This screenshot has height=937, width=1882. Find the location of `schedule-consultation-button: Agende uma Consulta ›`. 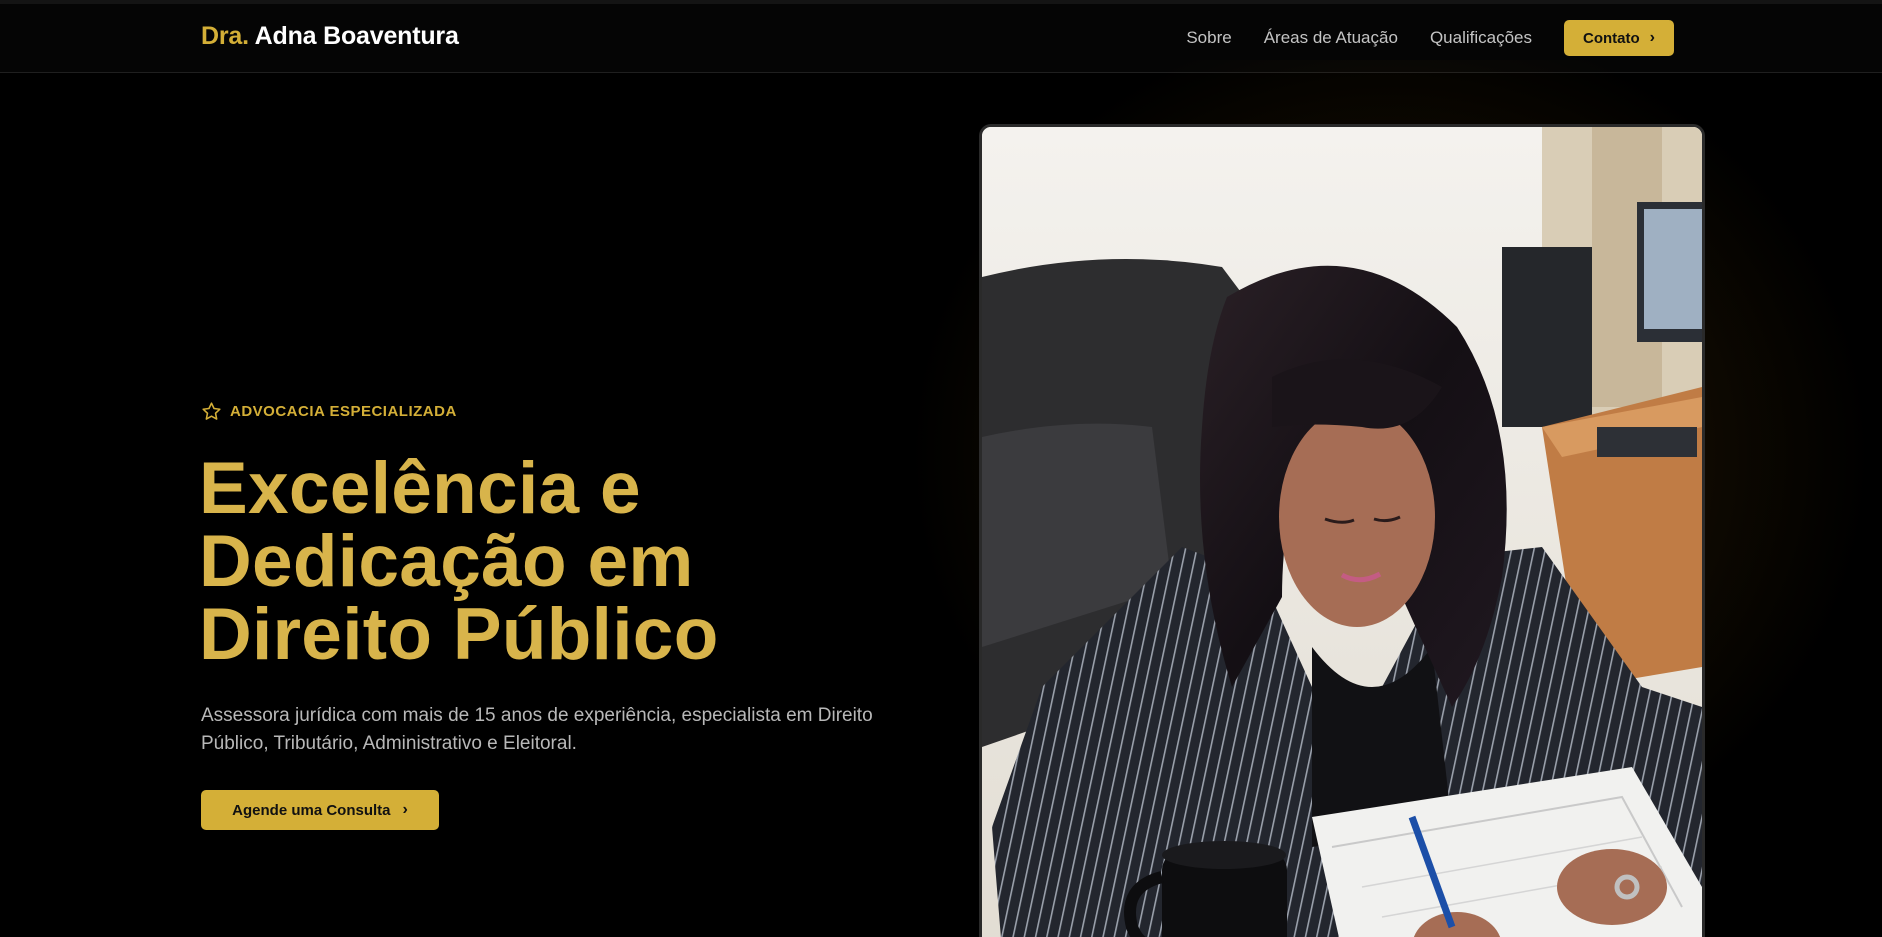

schedule-consultation-button: Agende uma Consulta › is located at coordinates (320, 810).